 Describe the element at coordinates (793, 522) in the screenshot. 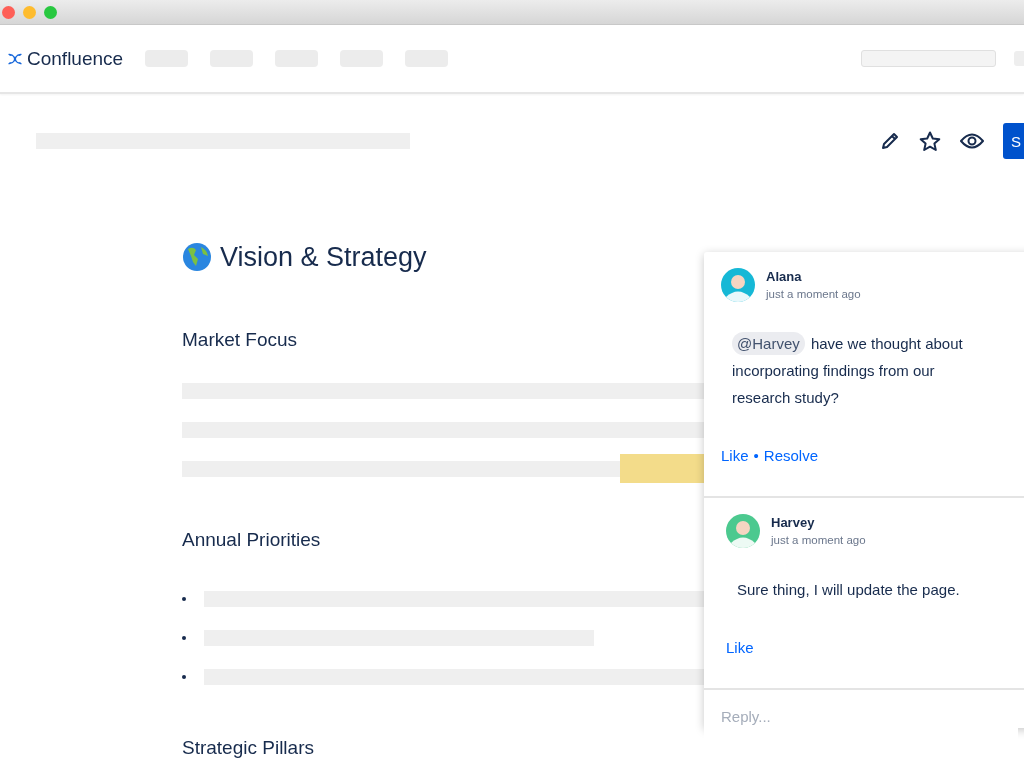

I see `comment-author: Harvey` at that location.